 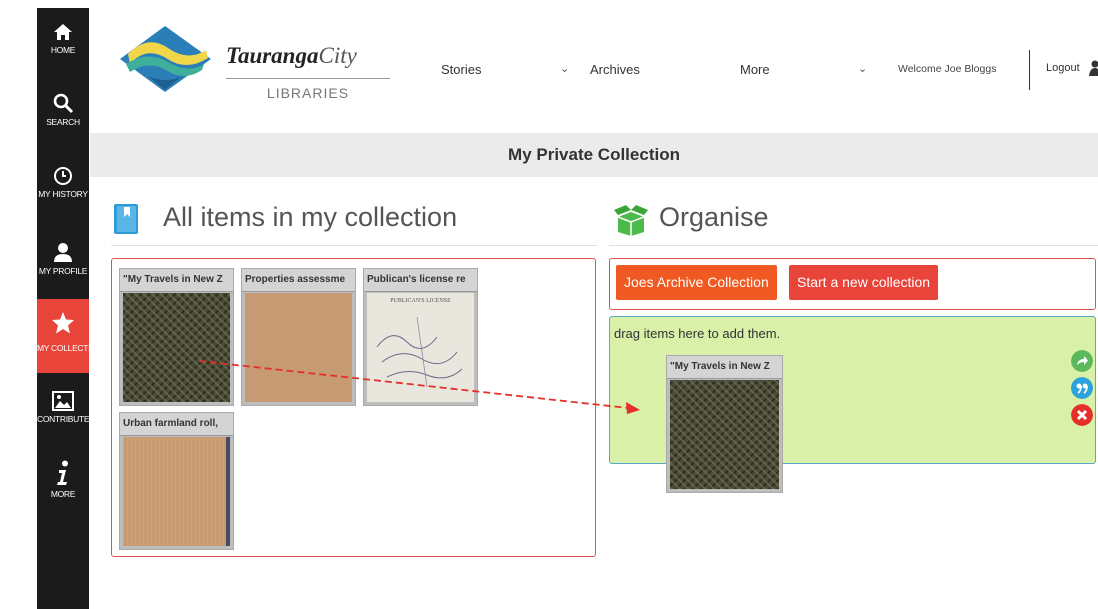 I want to click on logo-name: TaurangaCity, so click(x=291, y=55).